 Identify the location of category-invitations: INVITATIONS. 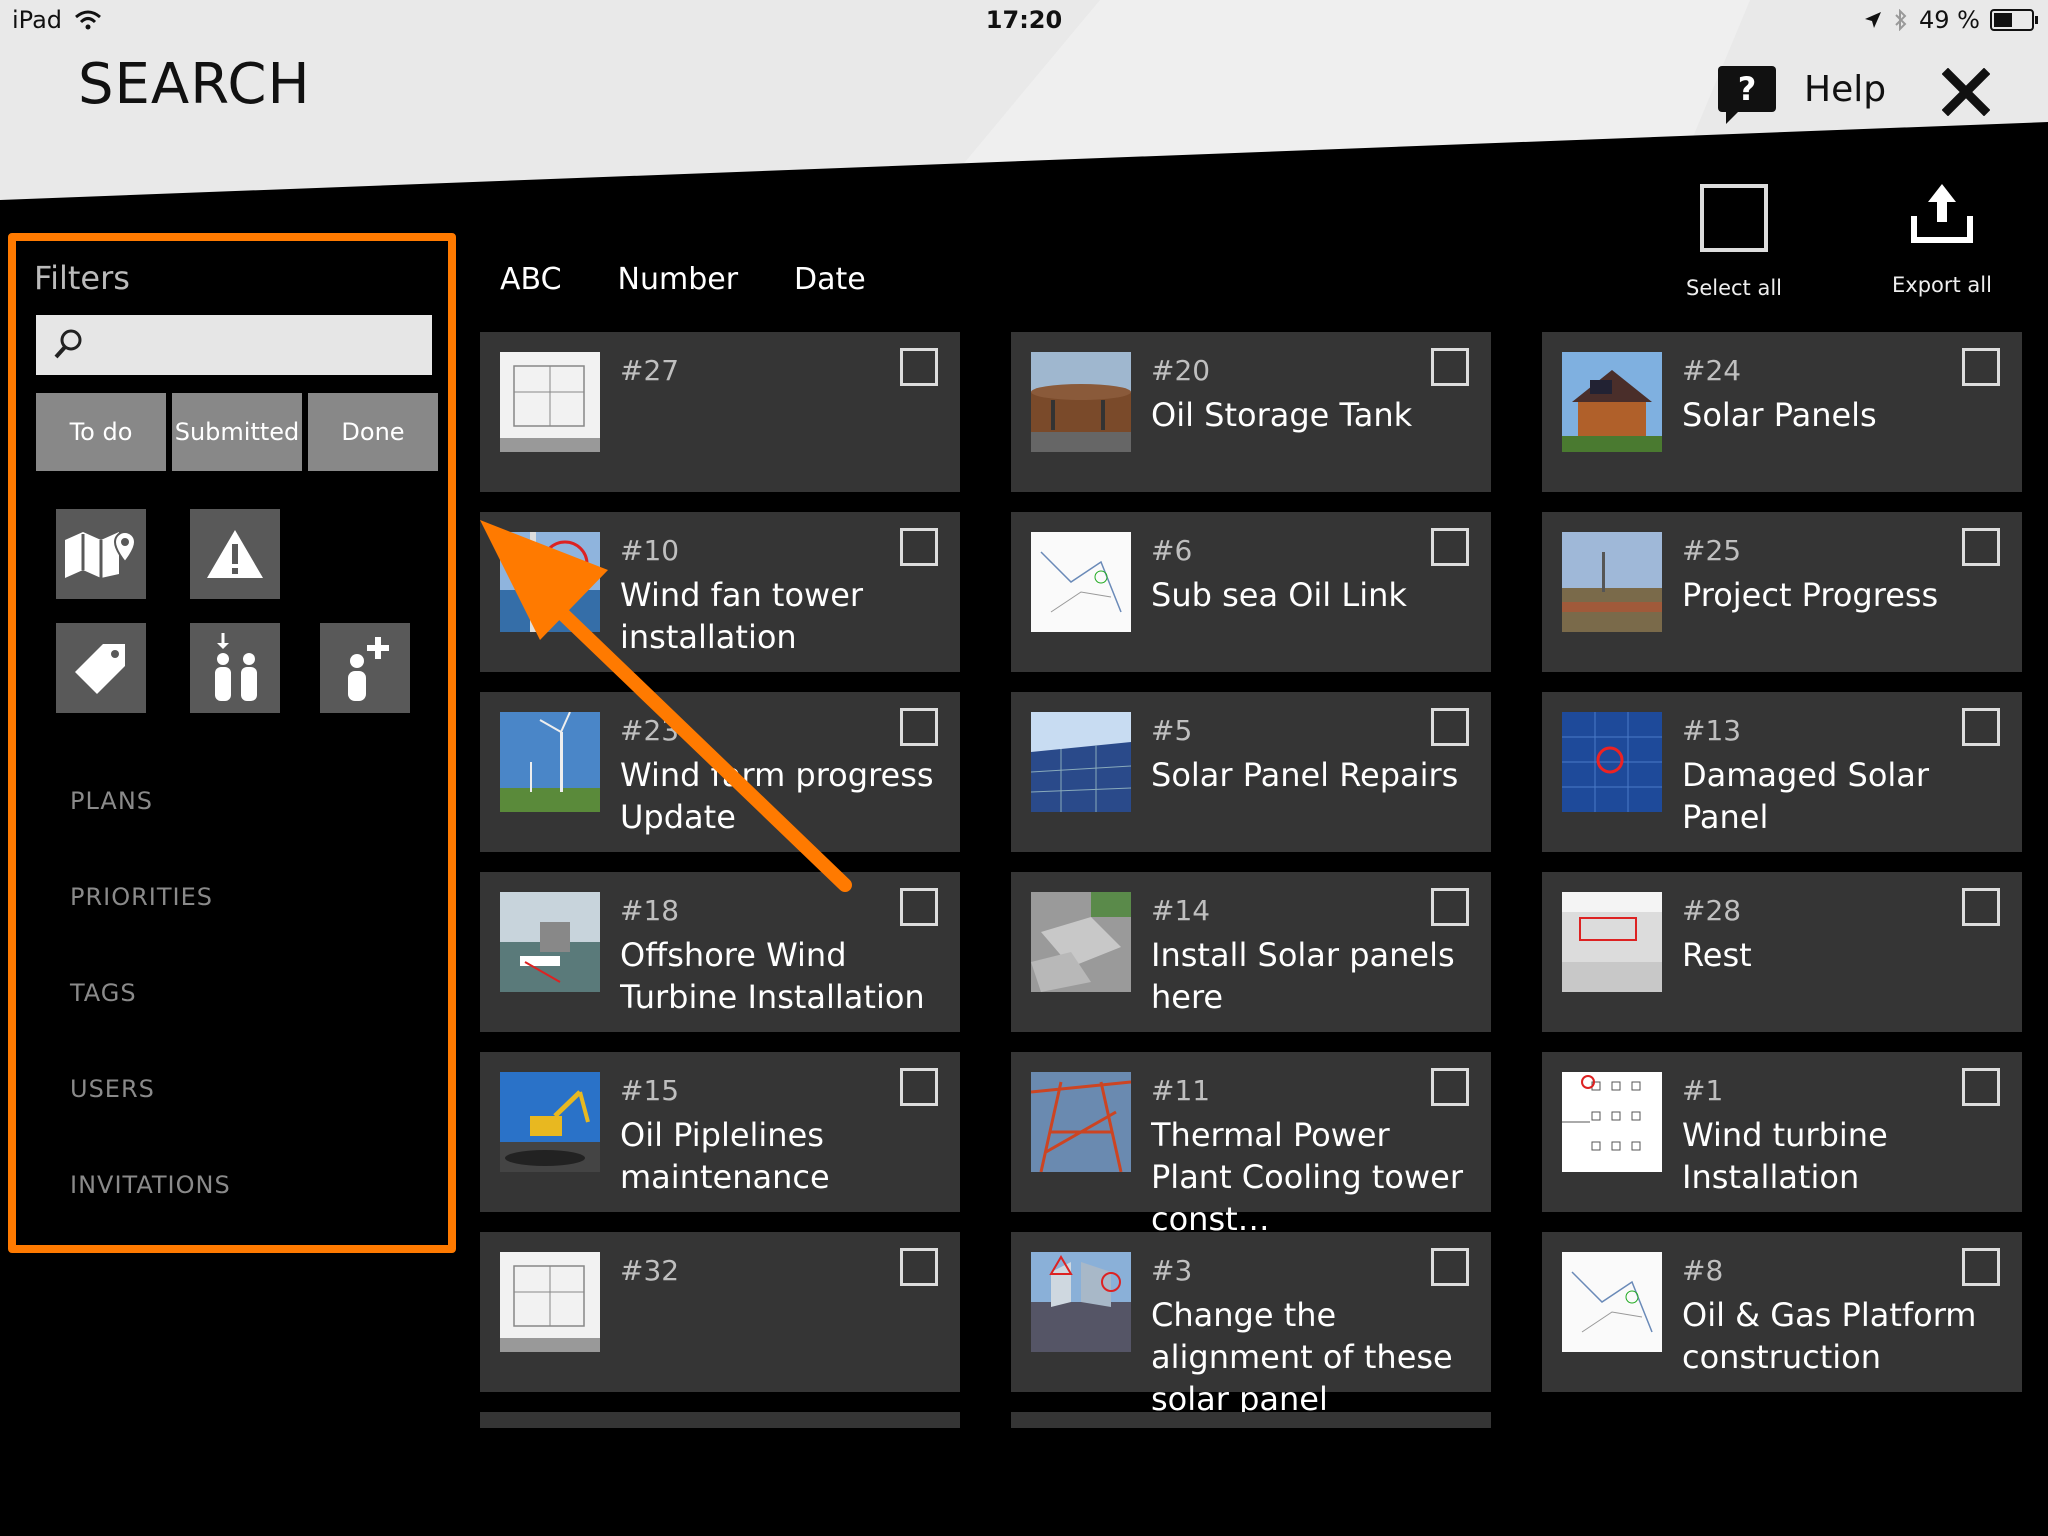
(150, 1219).